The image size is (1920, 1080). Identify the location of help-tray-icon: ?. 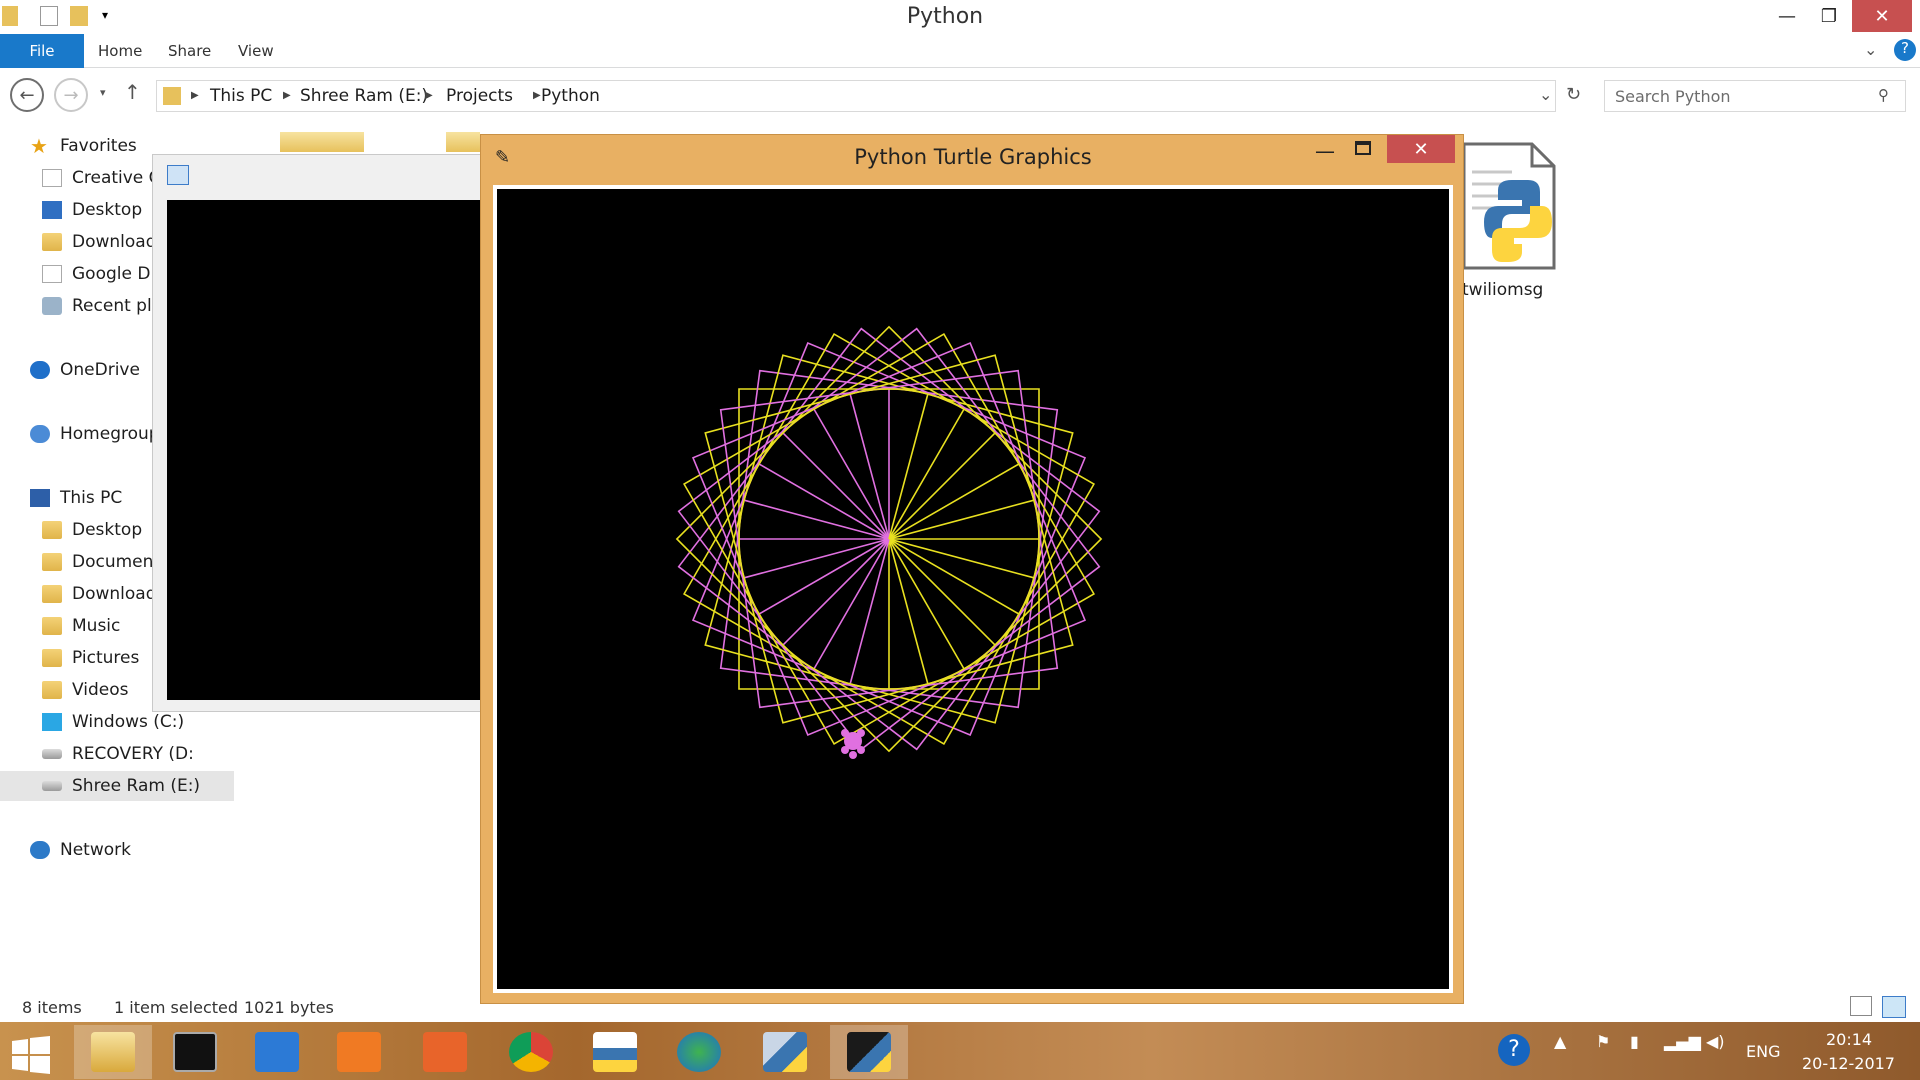
(1514, 1050).